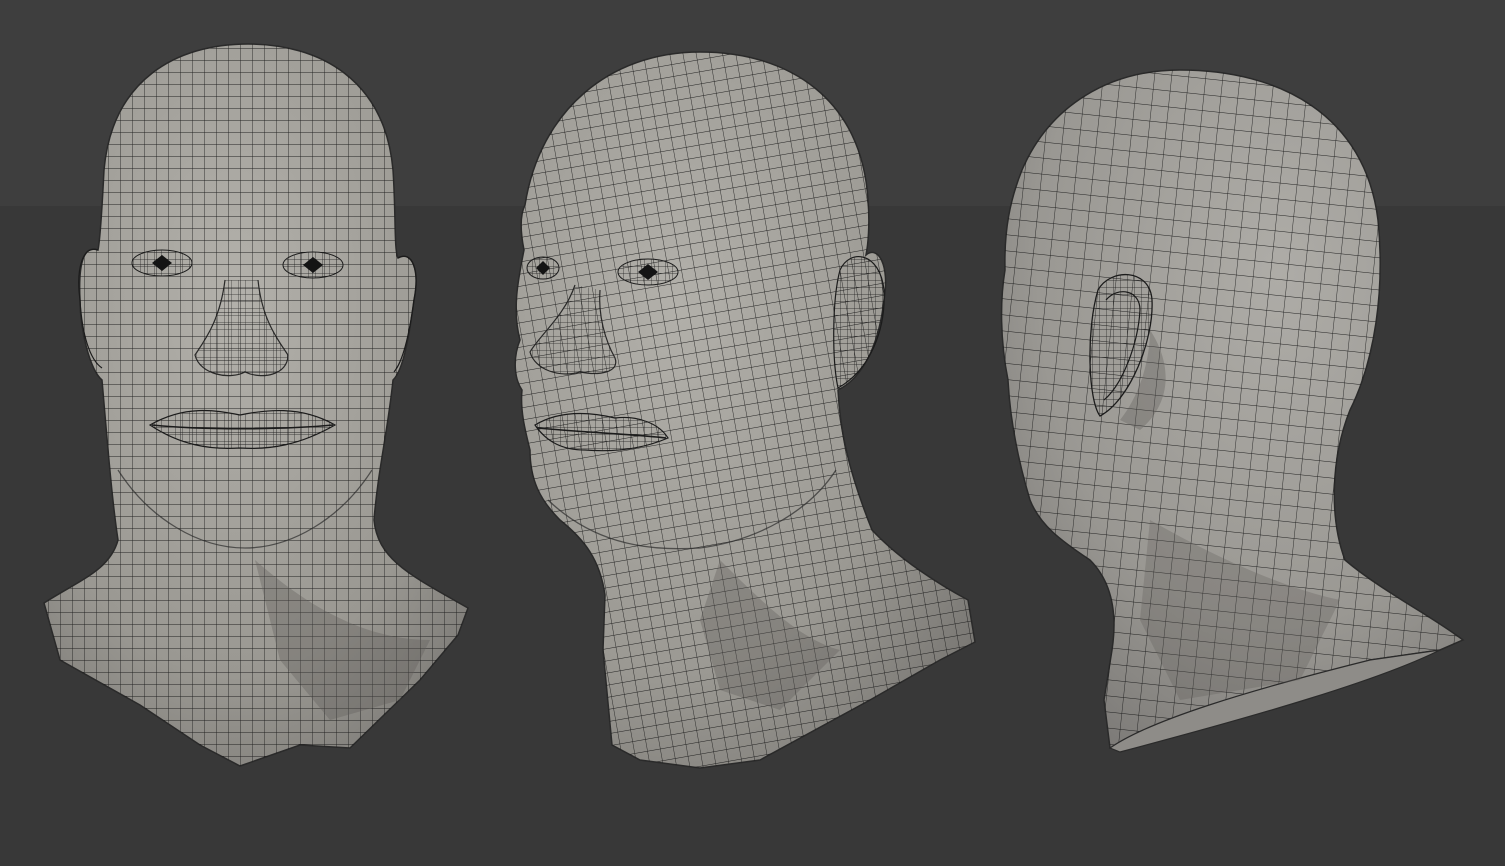 Image resolution: width=1505 pixels, height=866 pixels. What do you see at coordinates (859, 322) in the screenshot?
I see `three-quarter-ear` at bounding box center [859, 322].